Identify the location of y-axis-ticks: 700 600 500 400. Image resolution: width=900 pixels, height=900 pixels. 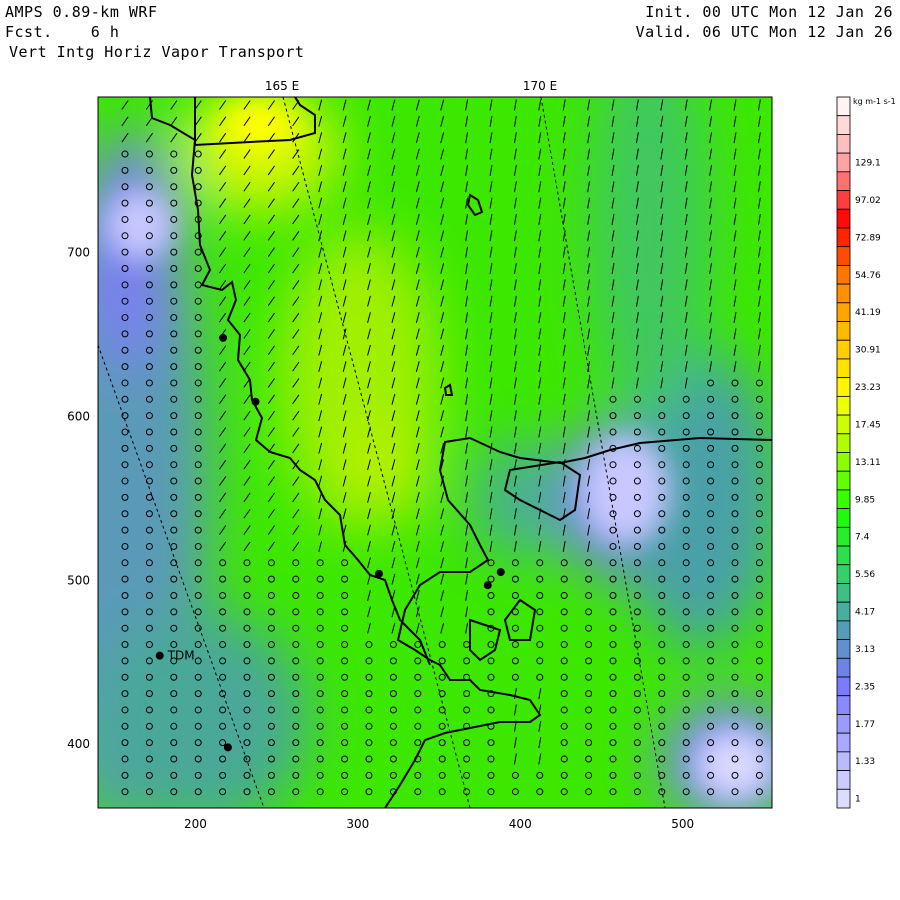
(78, 498).